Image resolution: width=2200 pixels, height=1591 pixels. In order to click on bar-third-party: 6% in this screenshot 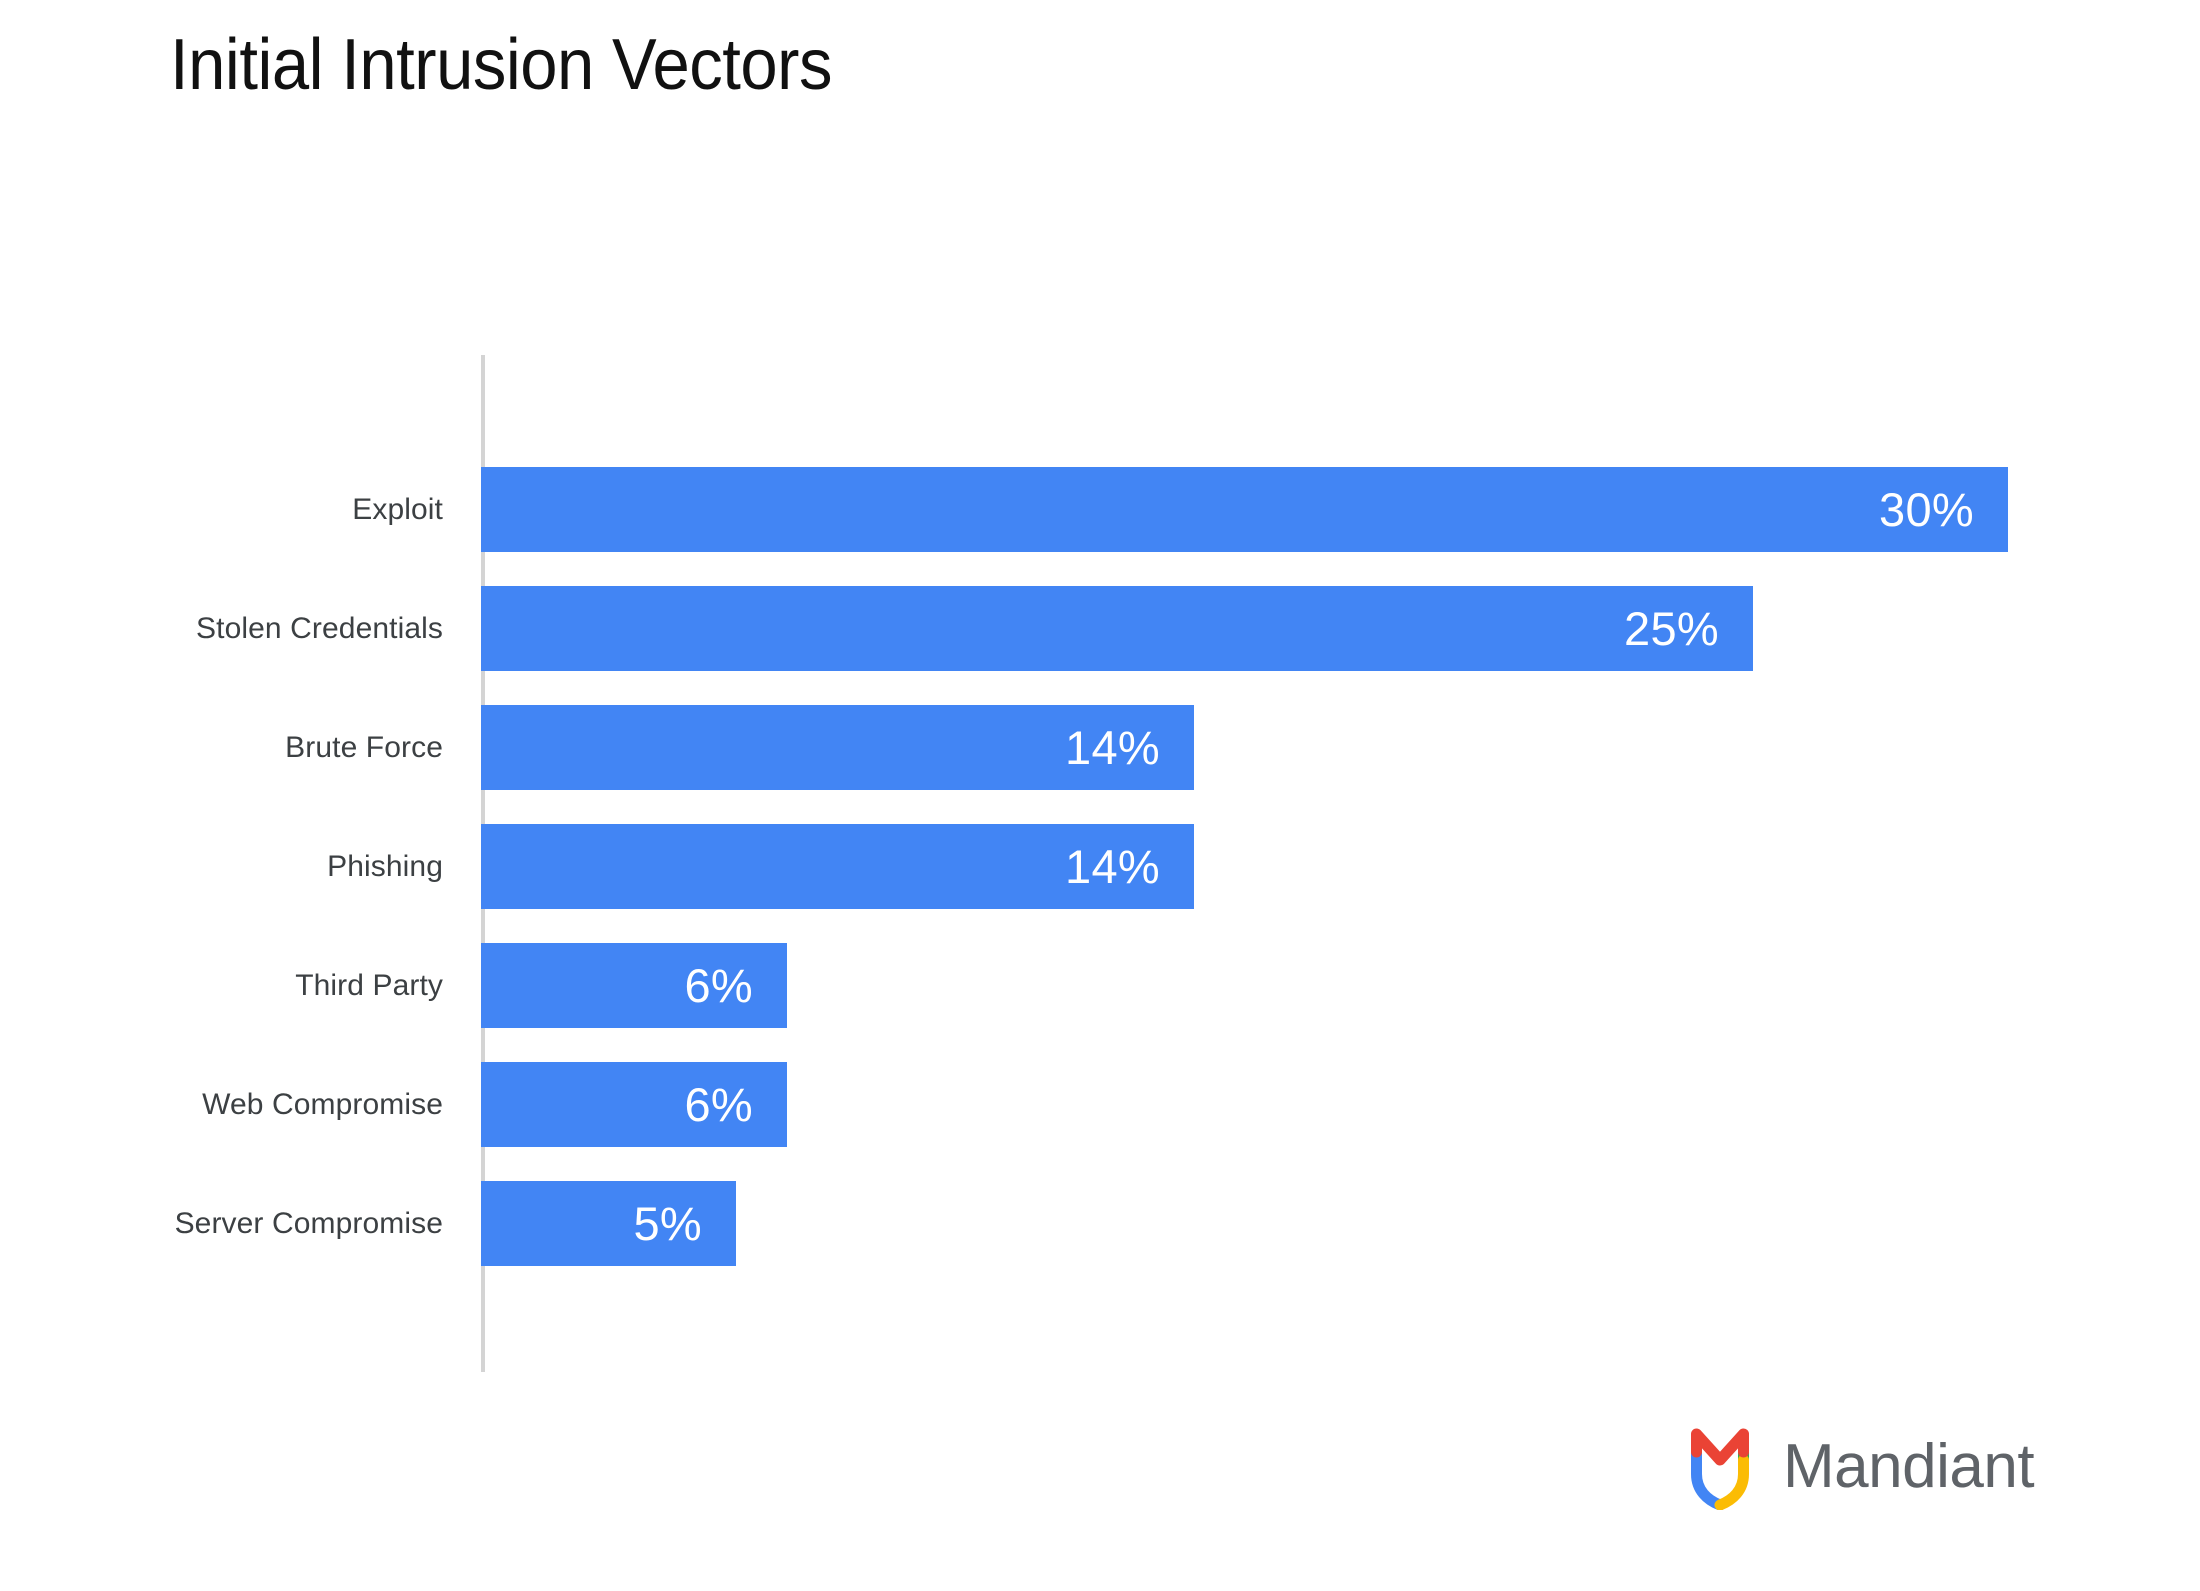, I will do `click(634, 985)`.